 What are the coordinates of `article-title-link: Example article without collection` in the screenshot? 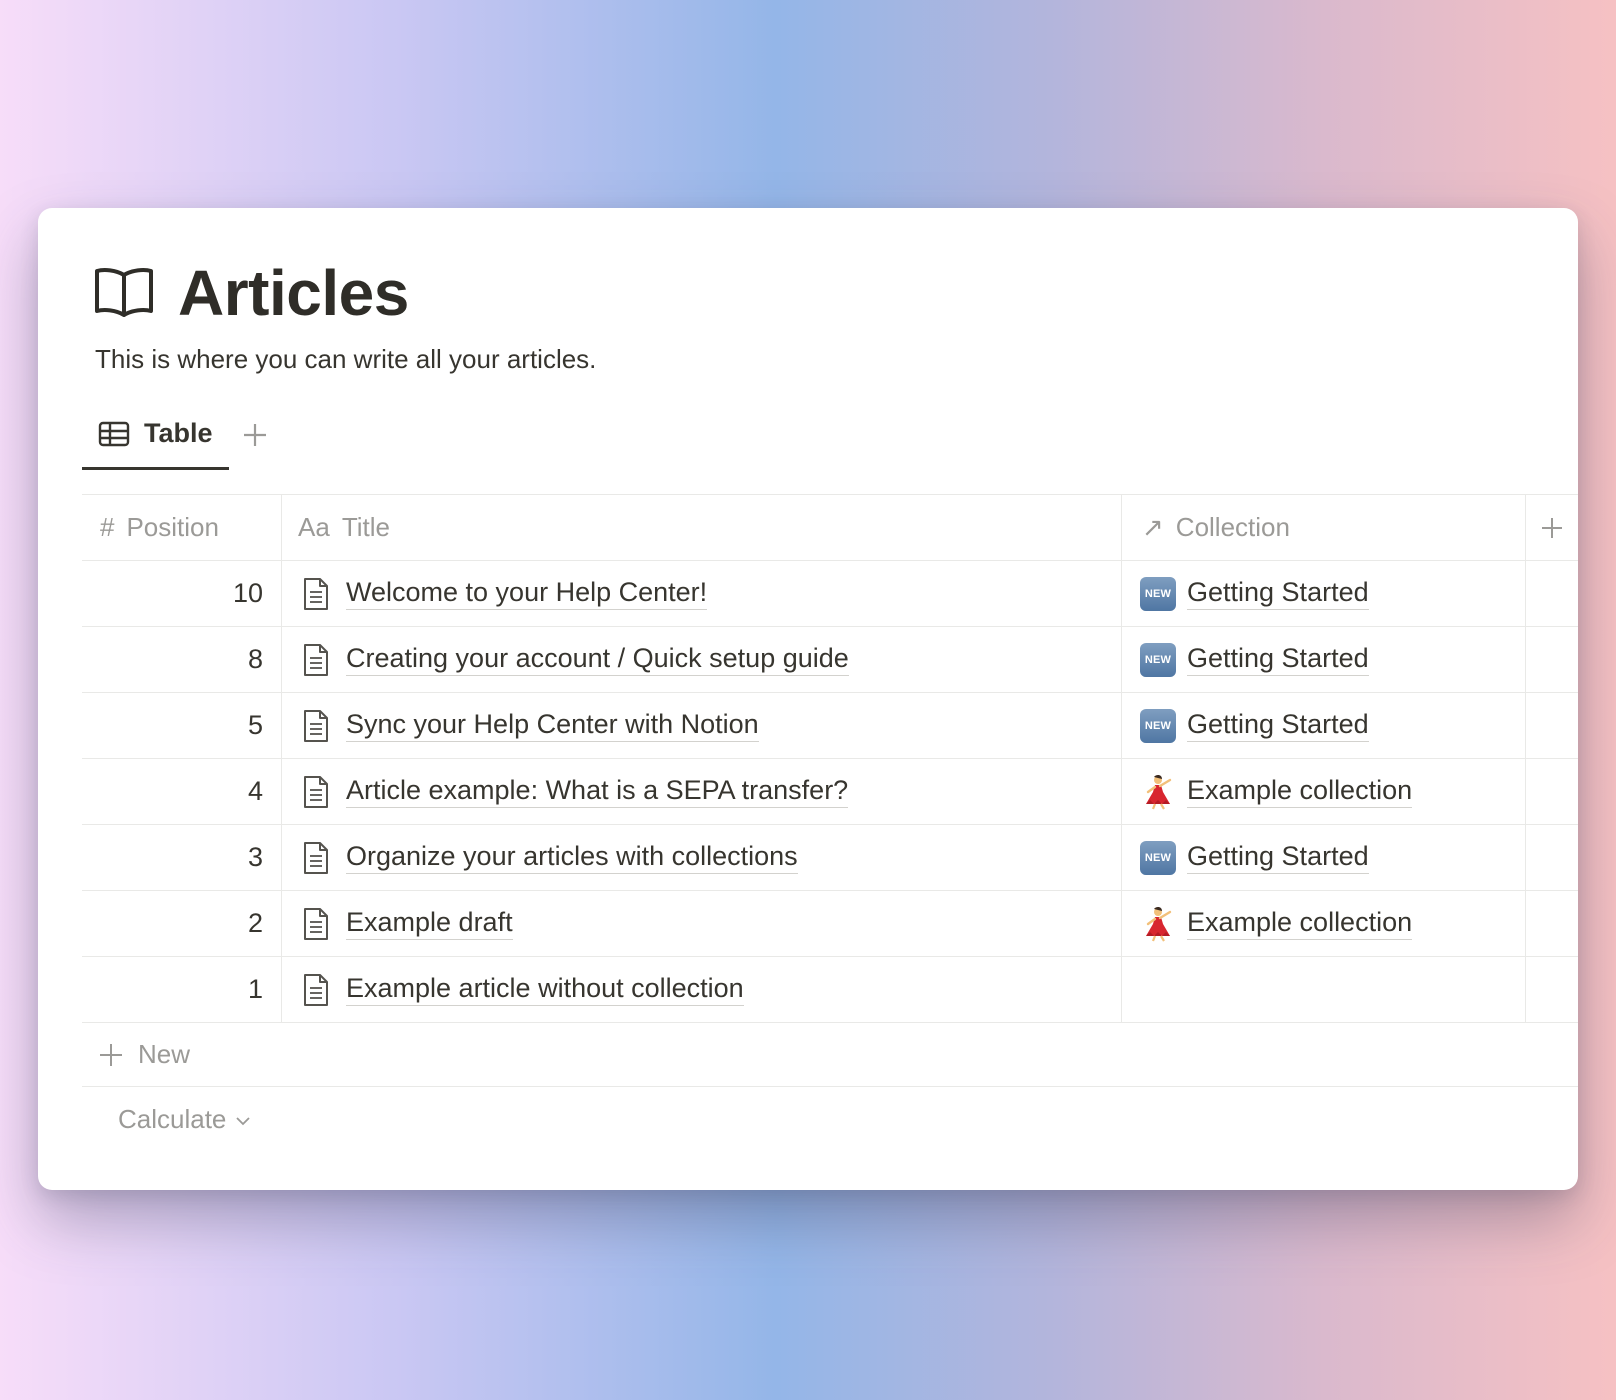 It's located at (545, 989).